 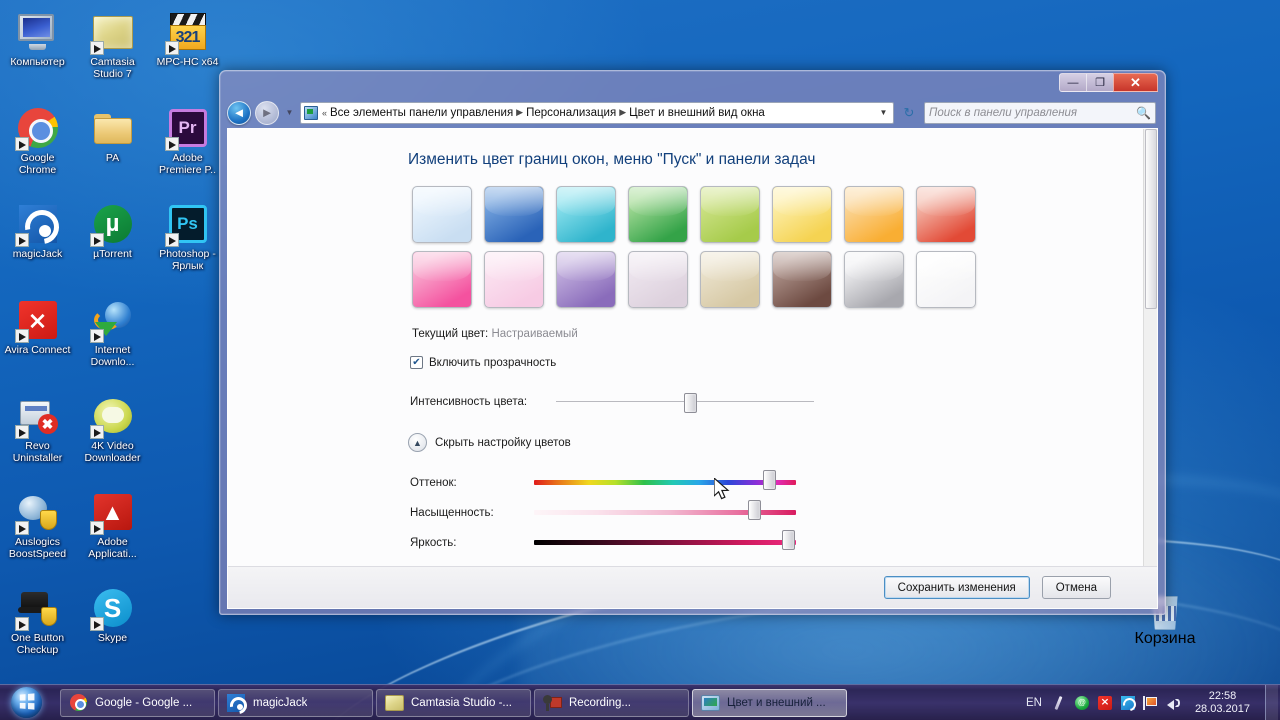 I want to click on brightness-thumb, so click(x=788, y=540).